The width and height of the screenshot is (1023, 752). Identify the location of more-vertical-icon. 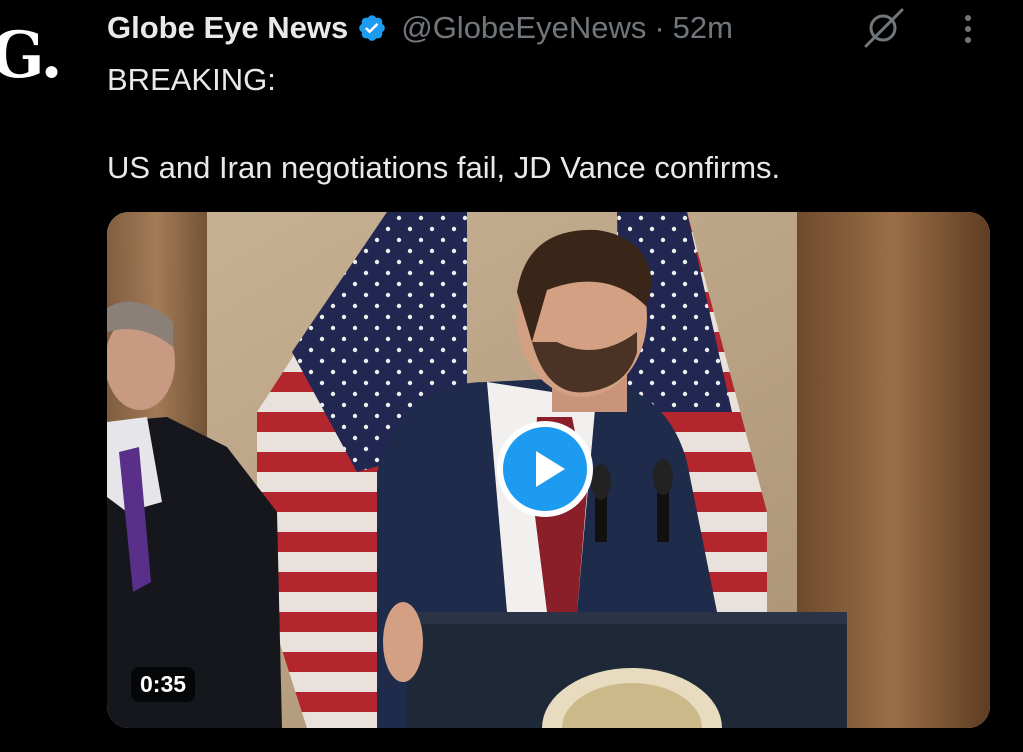
(968, 28).